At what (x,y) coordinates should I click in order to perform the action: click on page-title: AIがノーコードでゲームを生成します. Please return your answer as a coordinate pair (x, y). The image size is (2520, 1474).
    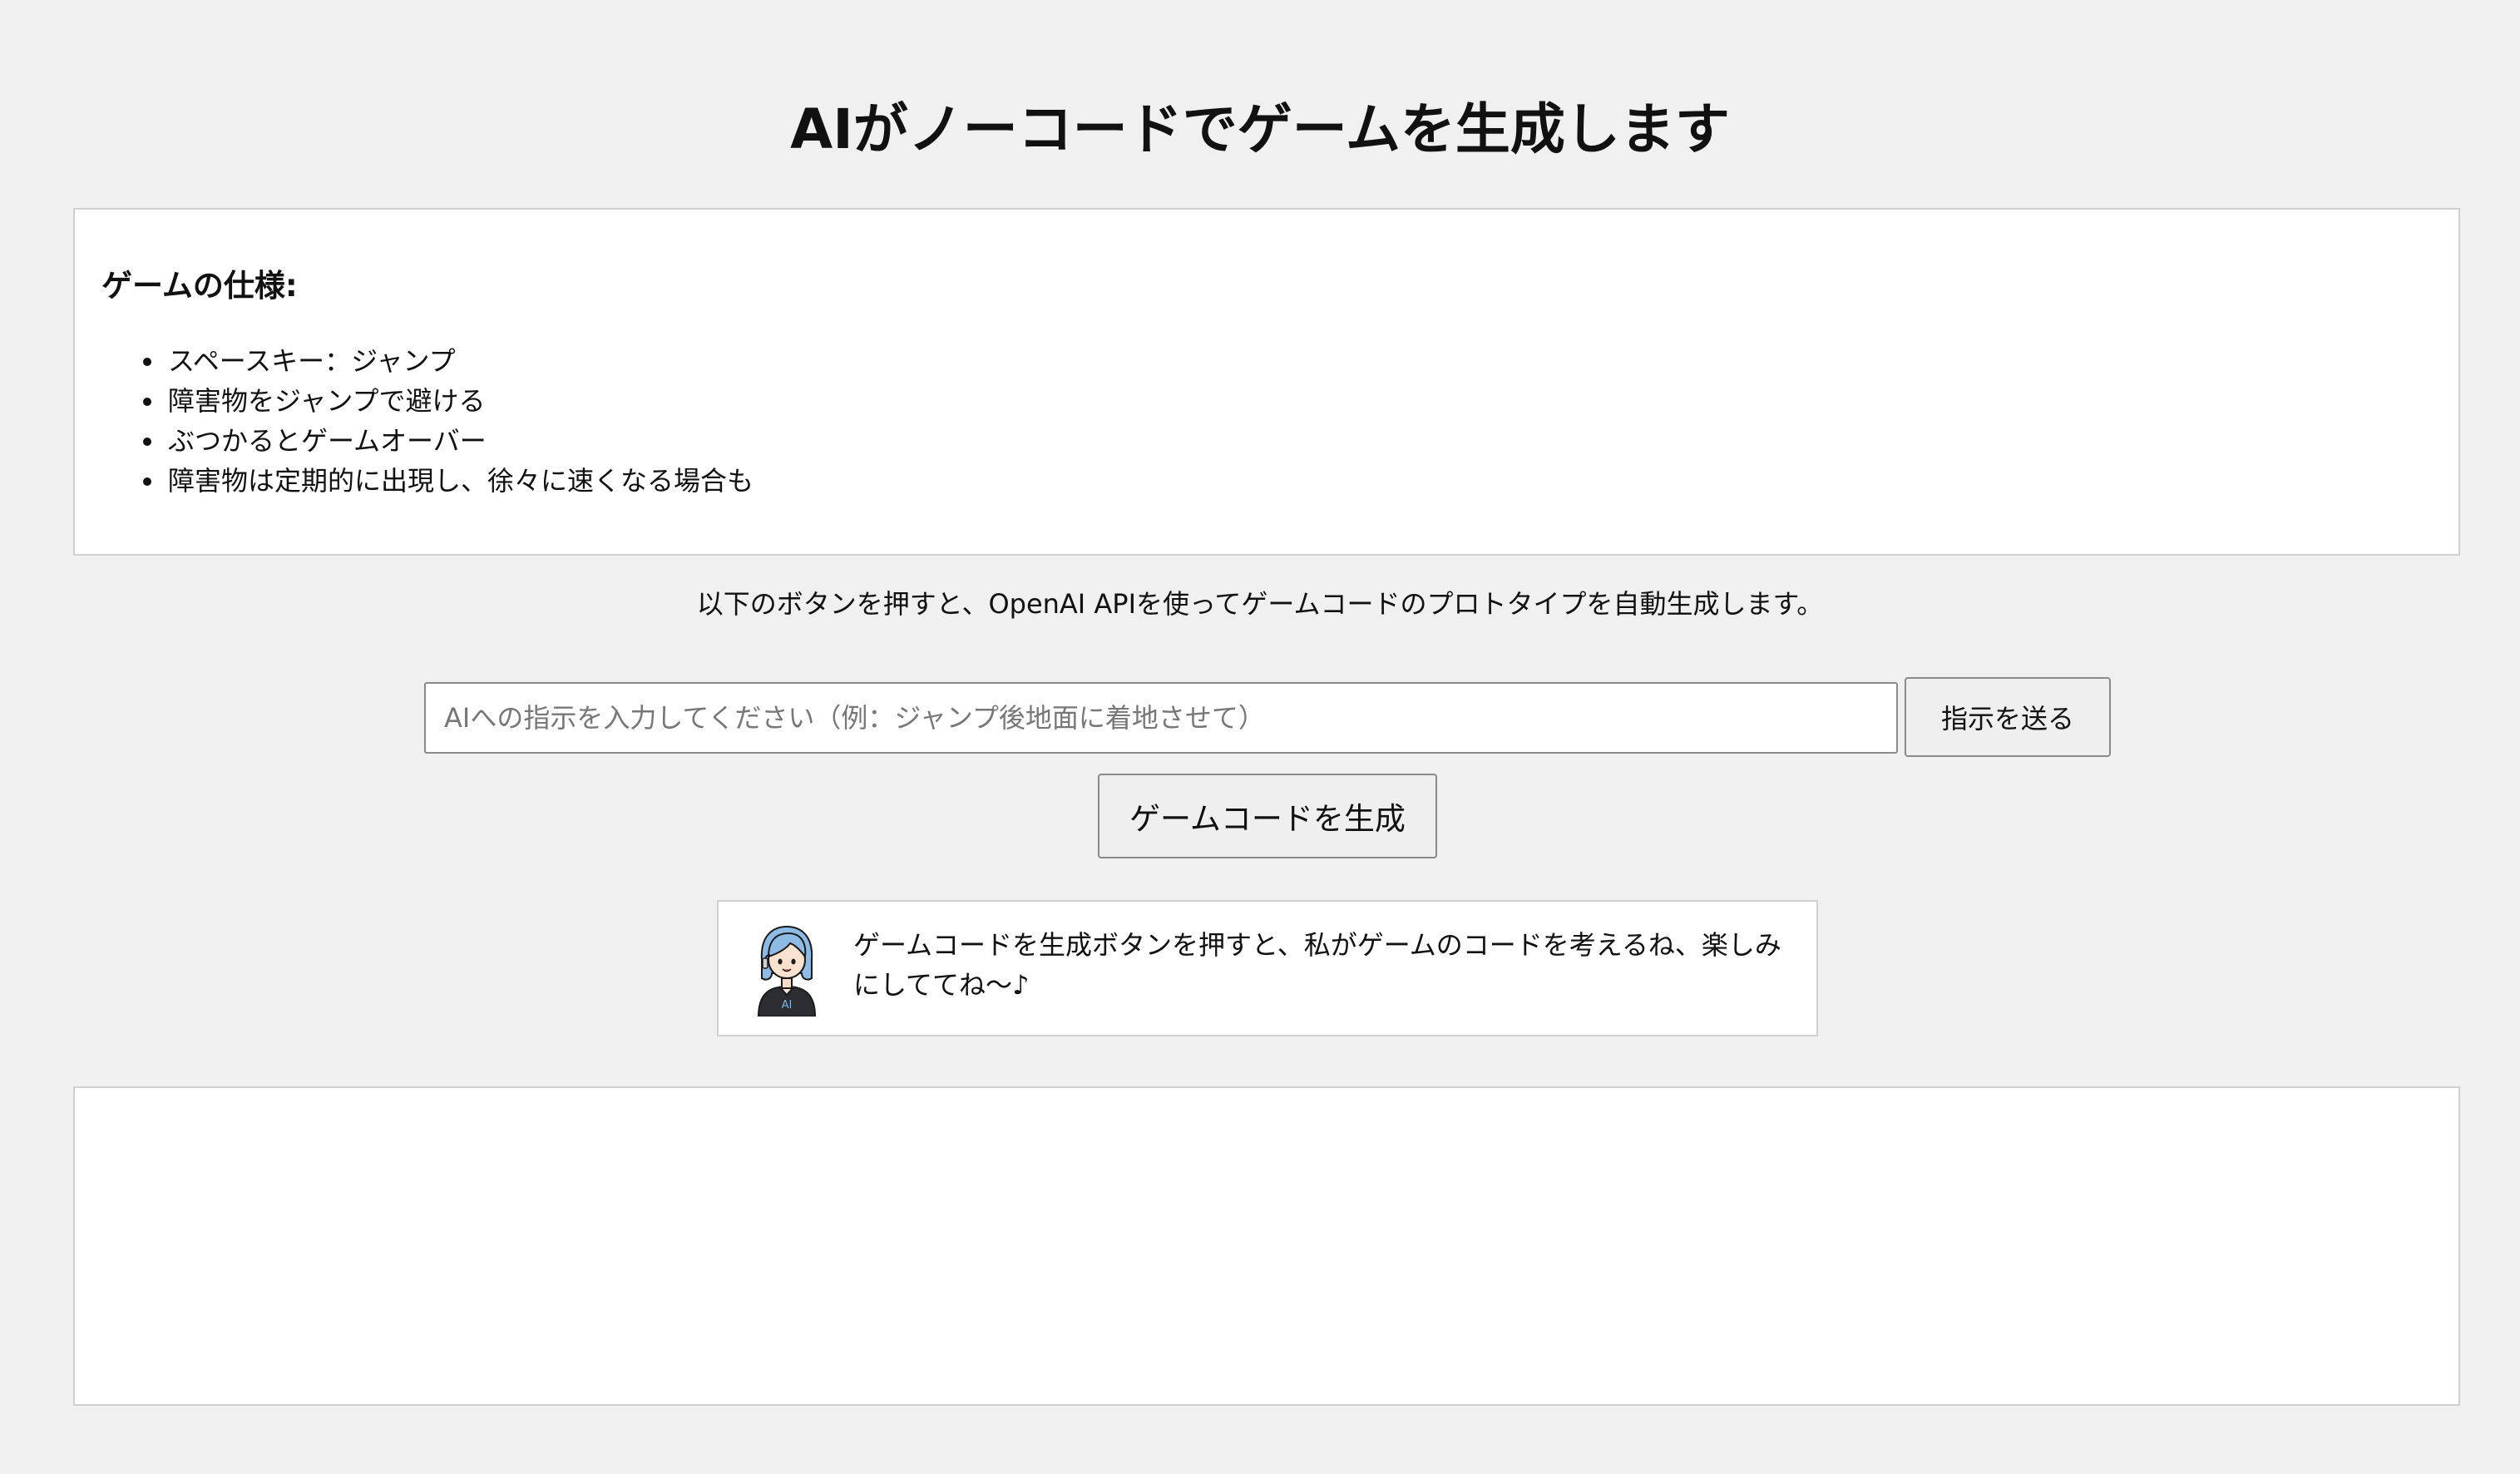
    Looking at the image, I should click on (1260, 129).